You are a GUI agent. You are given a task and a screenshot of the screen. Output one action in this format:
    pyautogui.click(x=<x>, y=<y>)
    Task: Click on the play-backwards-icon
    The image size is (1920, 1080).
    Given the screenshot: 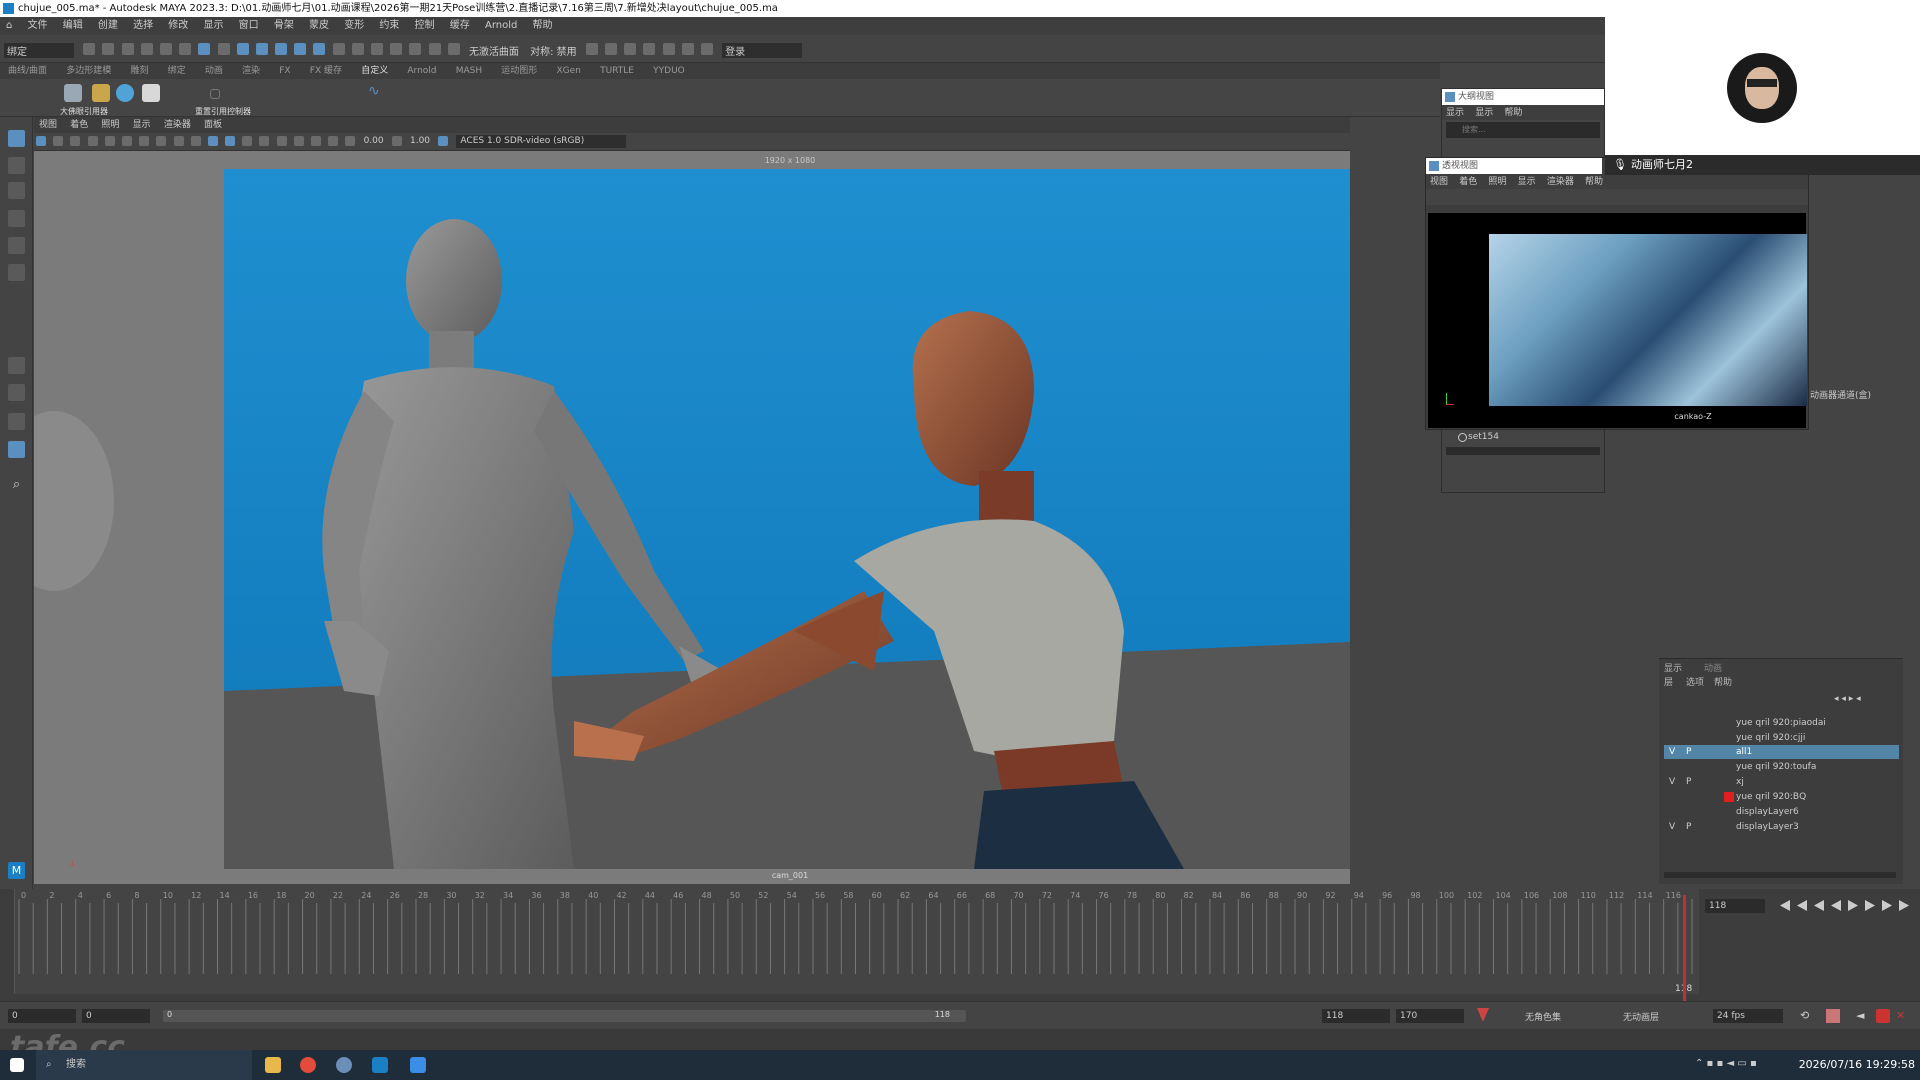 What is the action you would take?
    pyautogui.click(x=1836, y=905)
    